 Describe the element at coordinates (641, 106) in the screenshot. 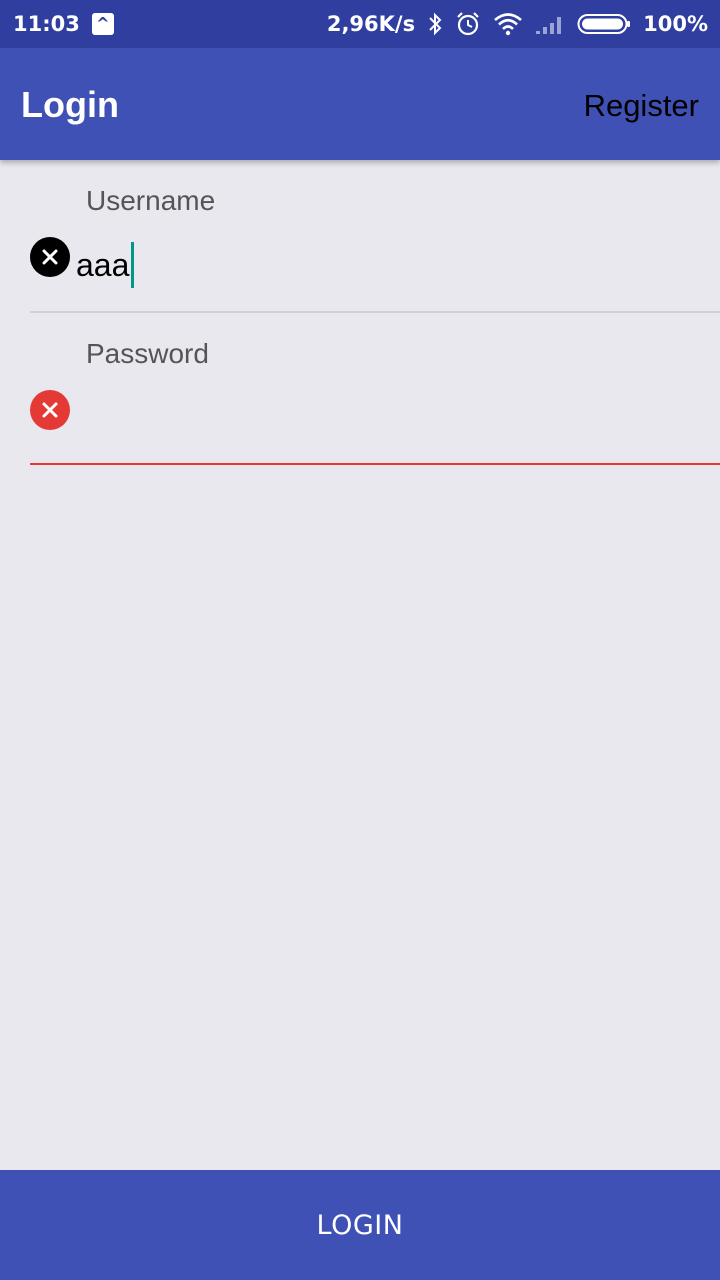

I see `register-button: Register` at that location.